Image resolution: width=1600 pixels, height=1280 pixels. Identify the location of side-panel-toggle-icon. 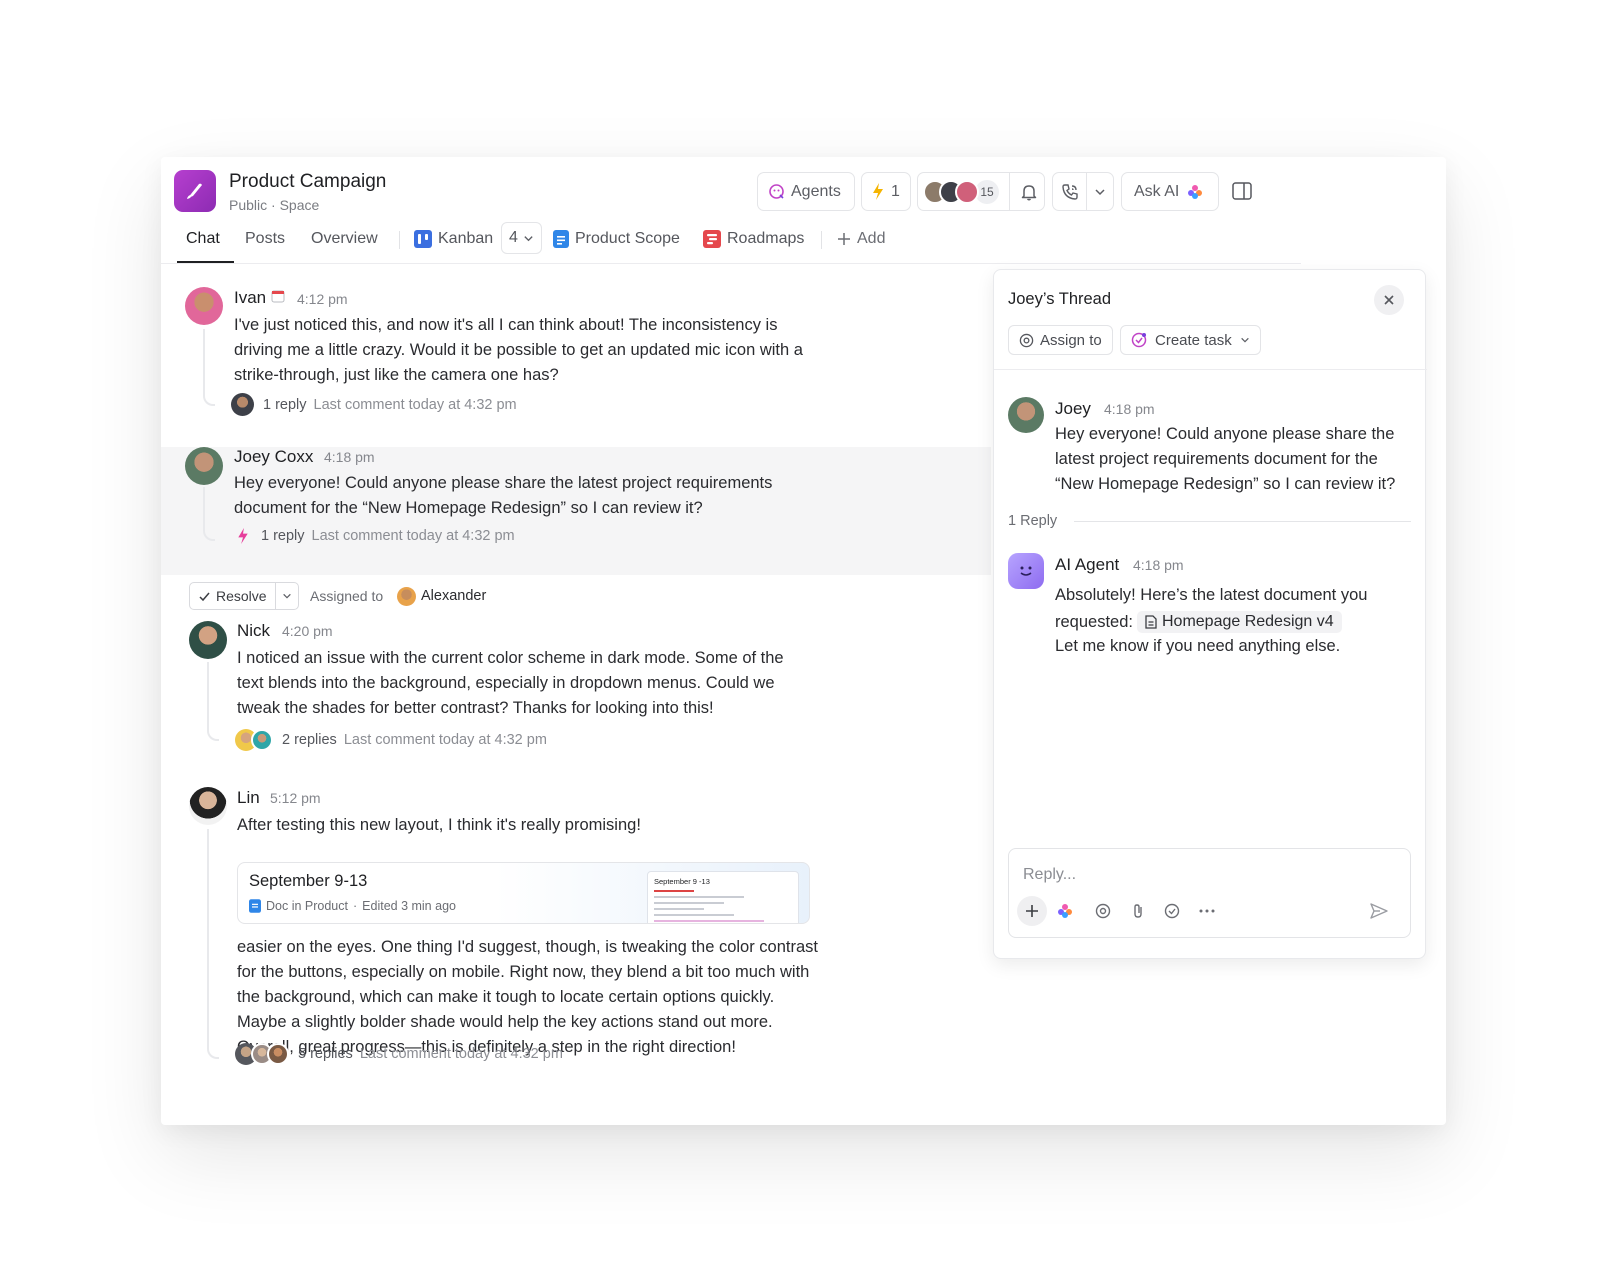
(1242, 191).